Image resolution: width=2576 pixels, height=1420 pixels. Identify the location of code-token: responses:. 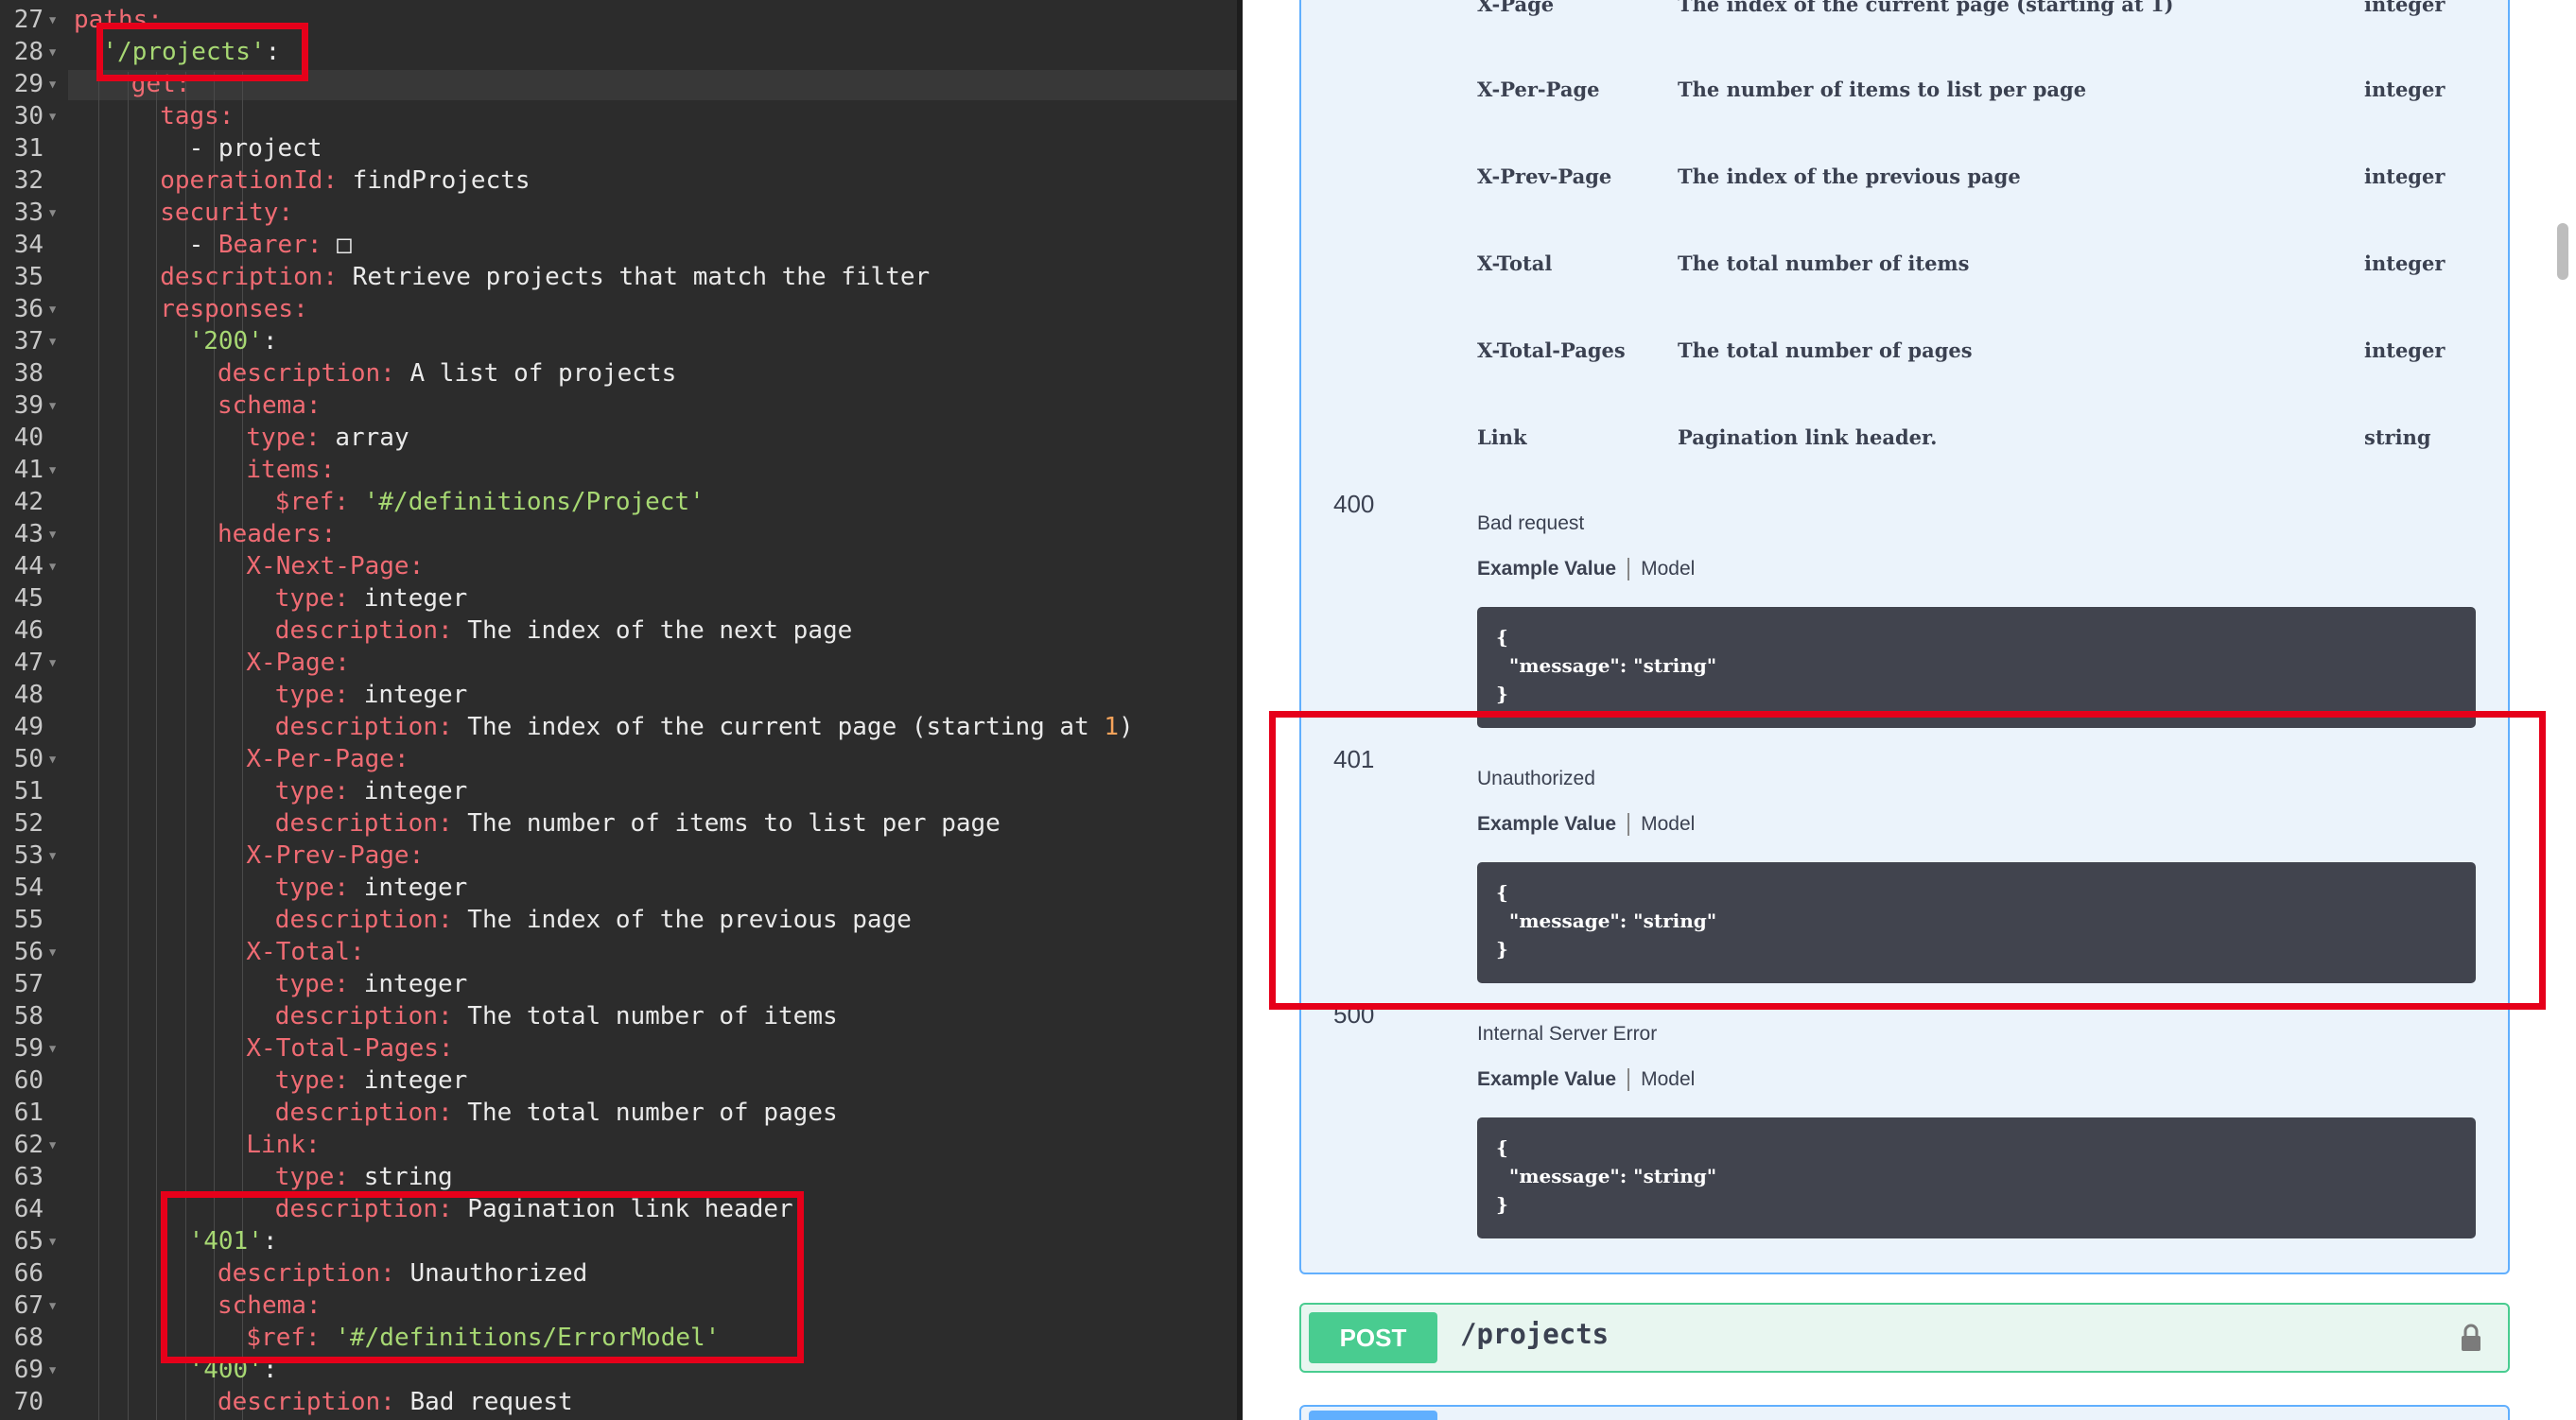
(234, 309).